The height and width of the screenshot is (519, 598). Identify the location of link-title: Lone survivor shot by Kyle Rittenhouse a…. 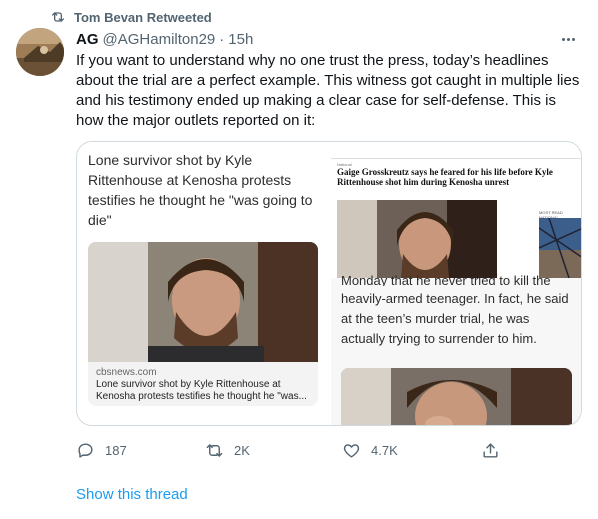
(201, 390).